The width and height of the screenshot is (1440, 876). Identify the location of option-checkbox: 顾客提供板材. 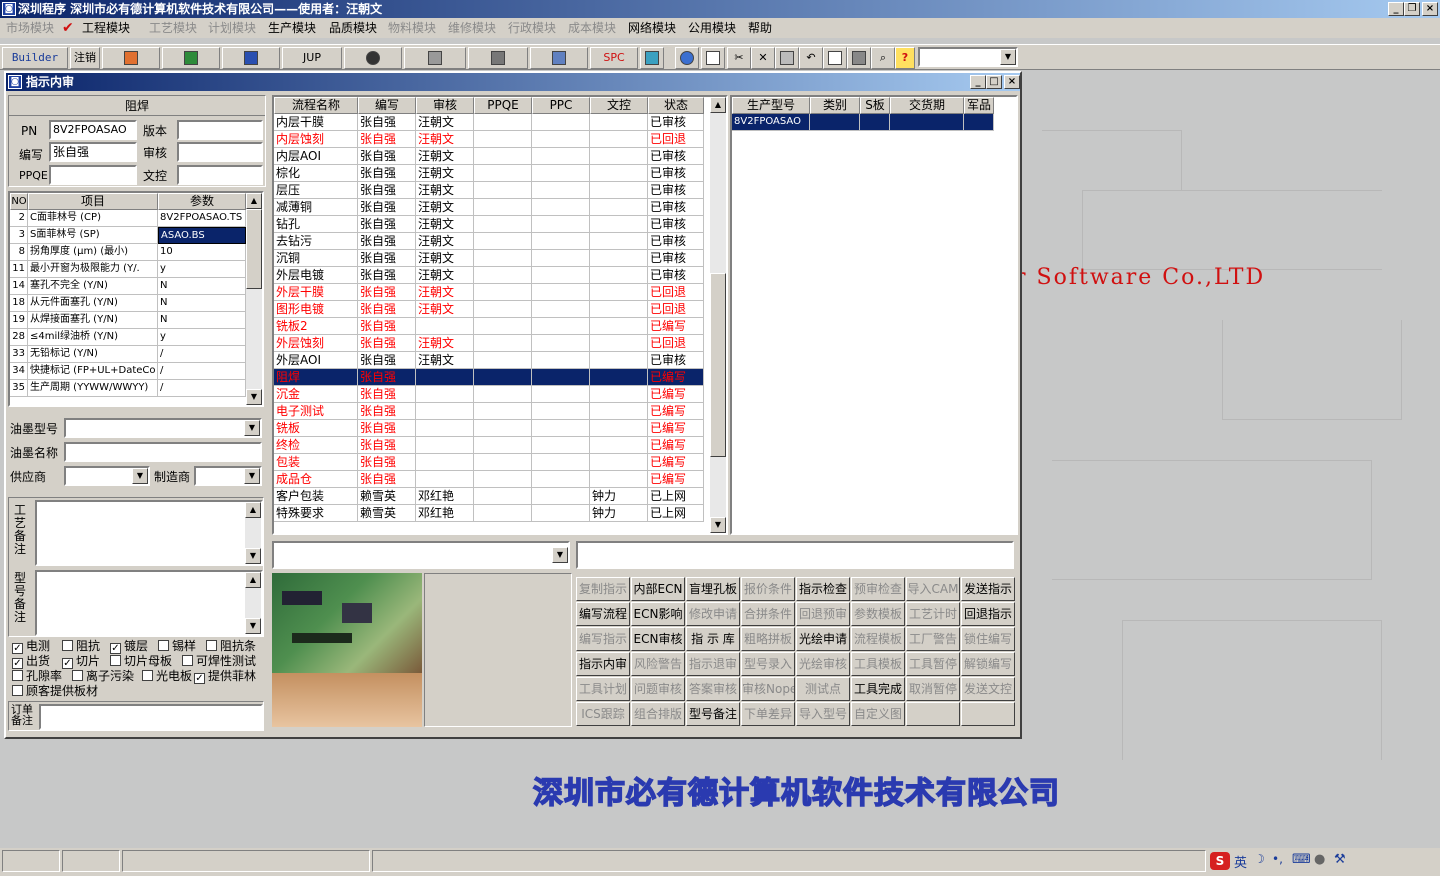
(55, 691).